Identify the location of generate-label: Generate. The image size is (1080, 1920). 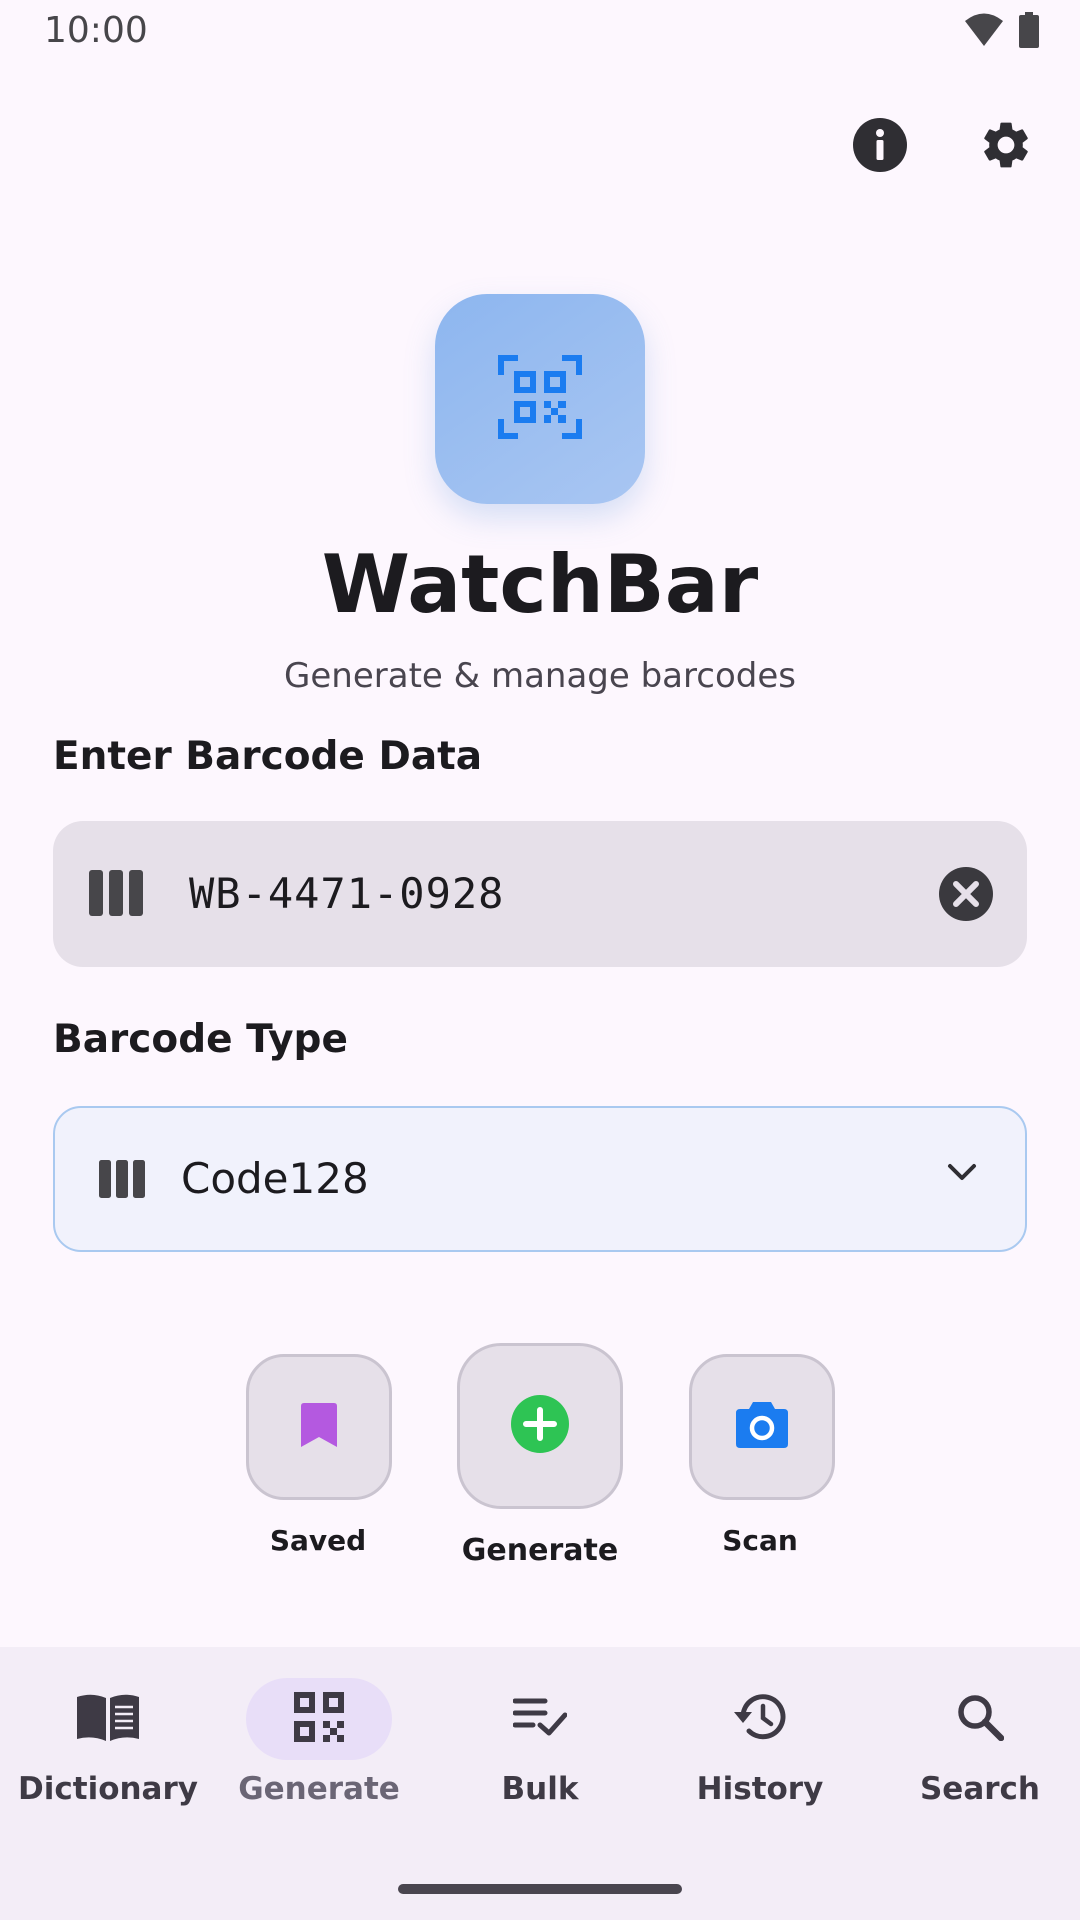
(540, 1550).